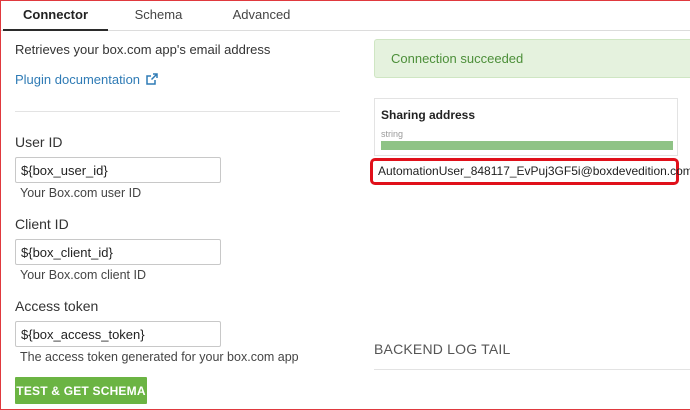  I want to click on plugin-documentation-label: Plugin documentation, so click(78, 79).